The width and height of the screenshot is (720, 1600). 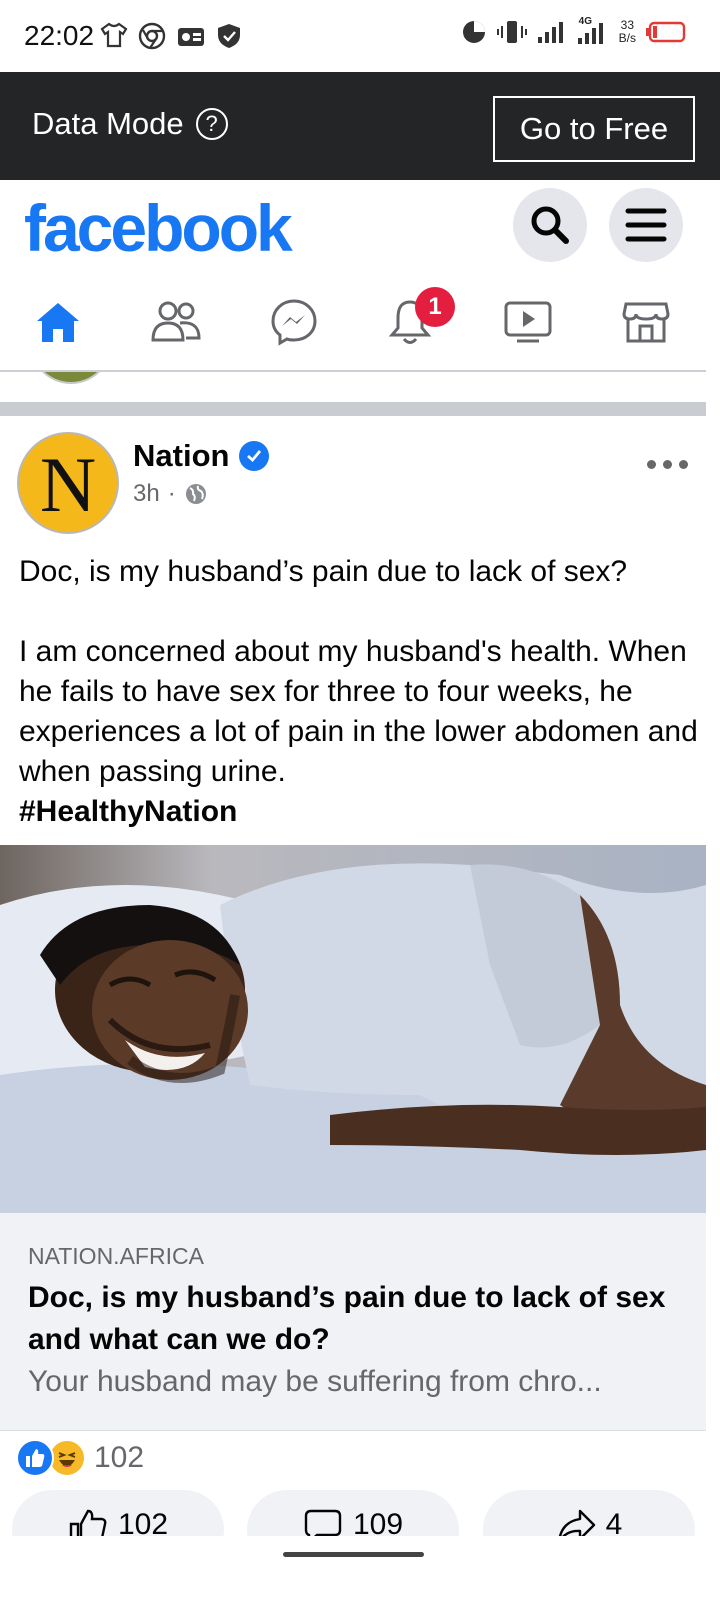 What do you see at coordinates (627, 31) in the screenshot?
I see `network-speed: 33 B/s` at bounding box center [627, 31].